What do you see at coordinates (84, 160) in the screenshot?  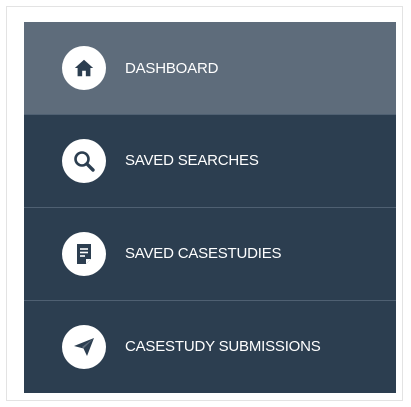 I see `search-icon` at bounding box center [84, 160].